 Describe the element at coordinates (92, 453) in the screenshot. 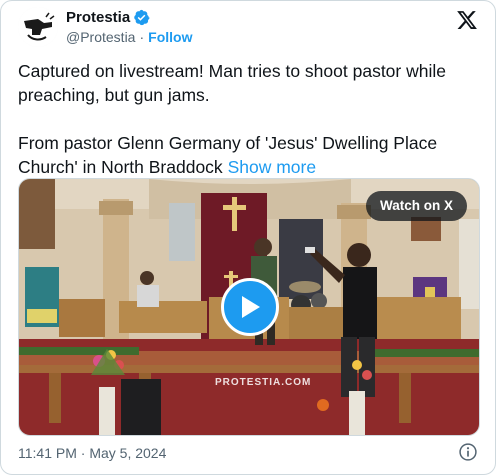

I see `tweet-timestamp: 11:41 PM · May 5, 2024` at that location.